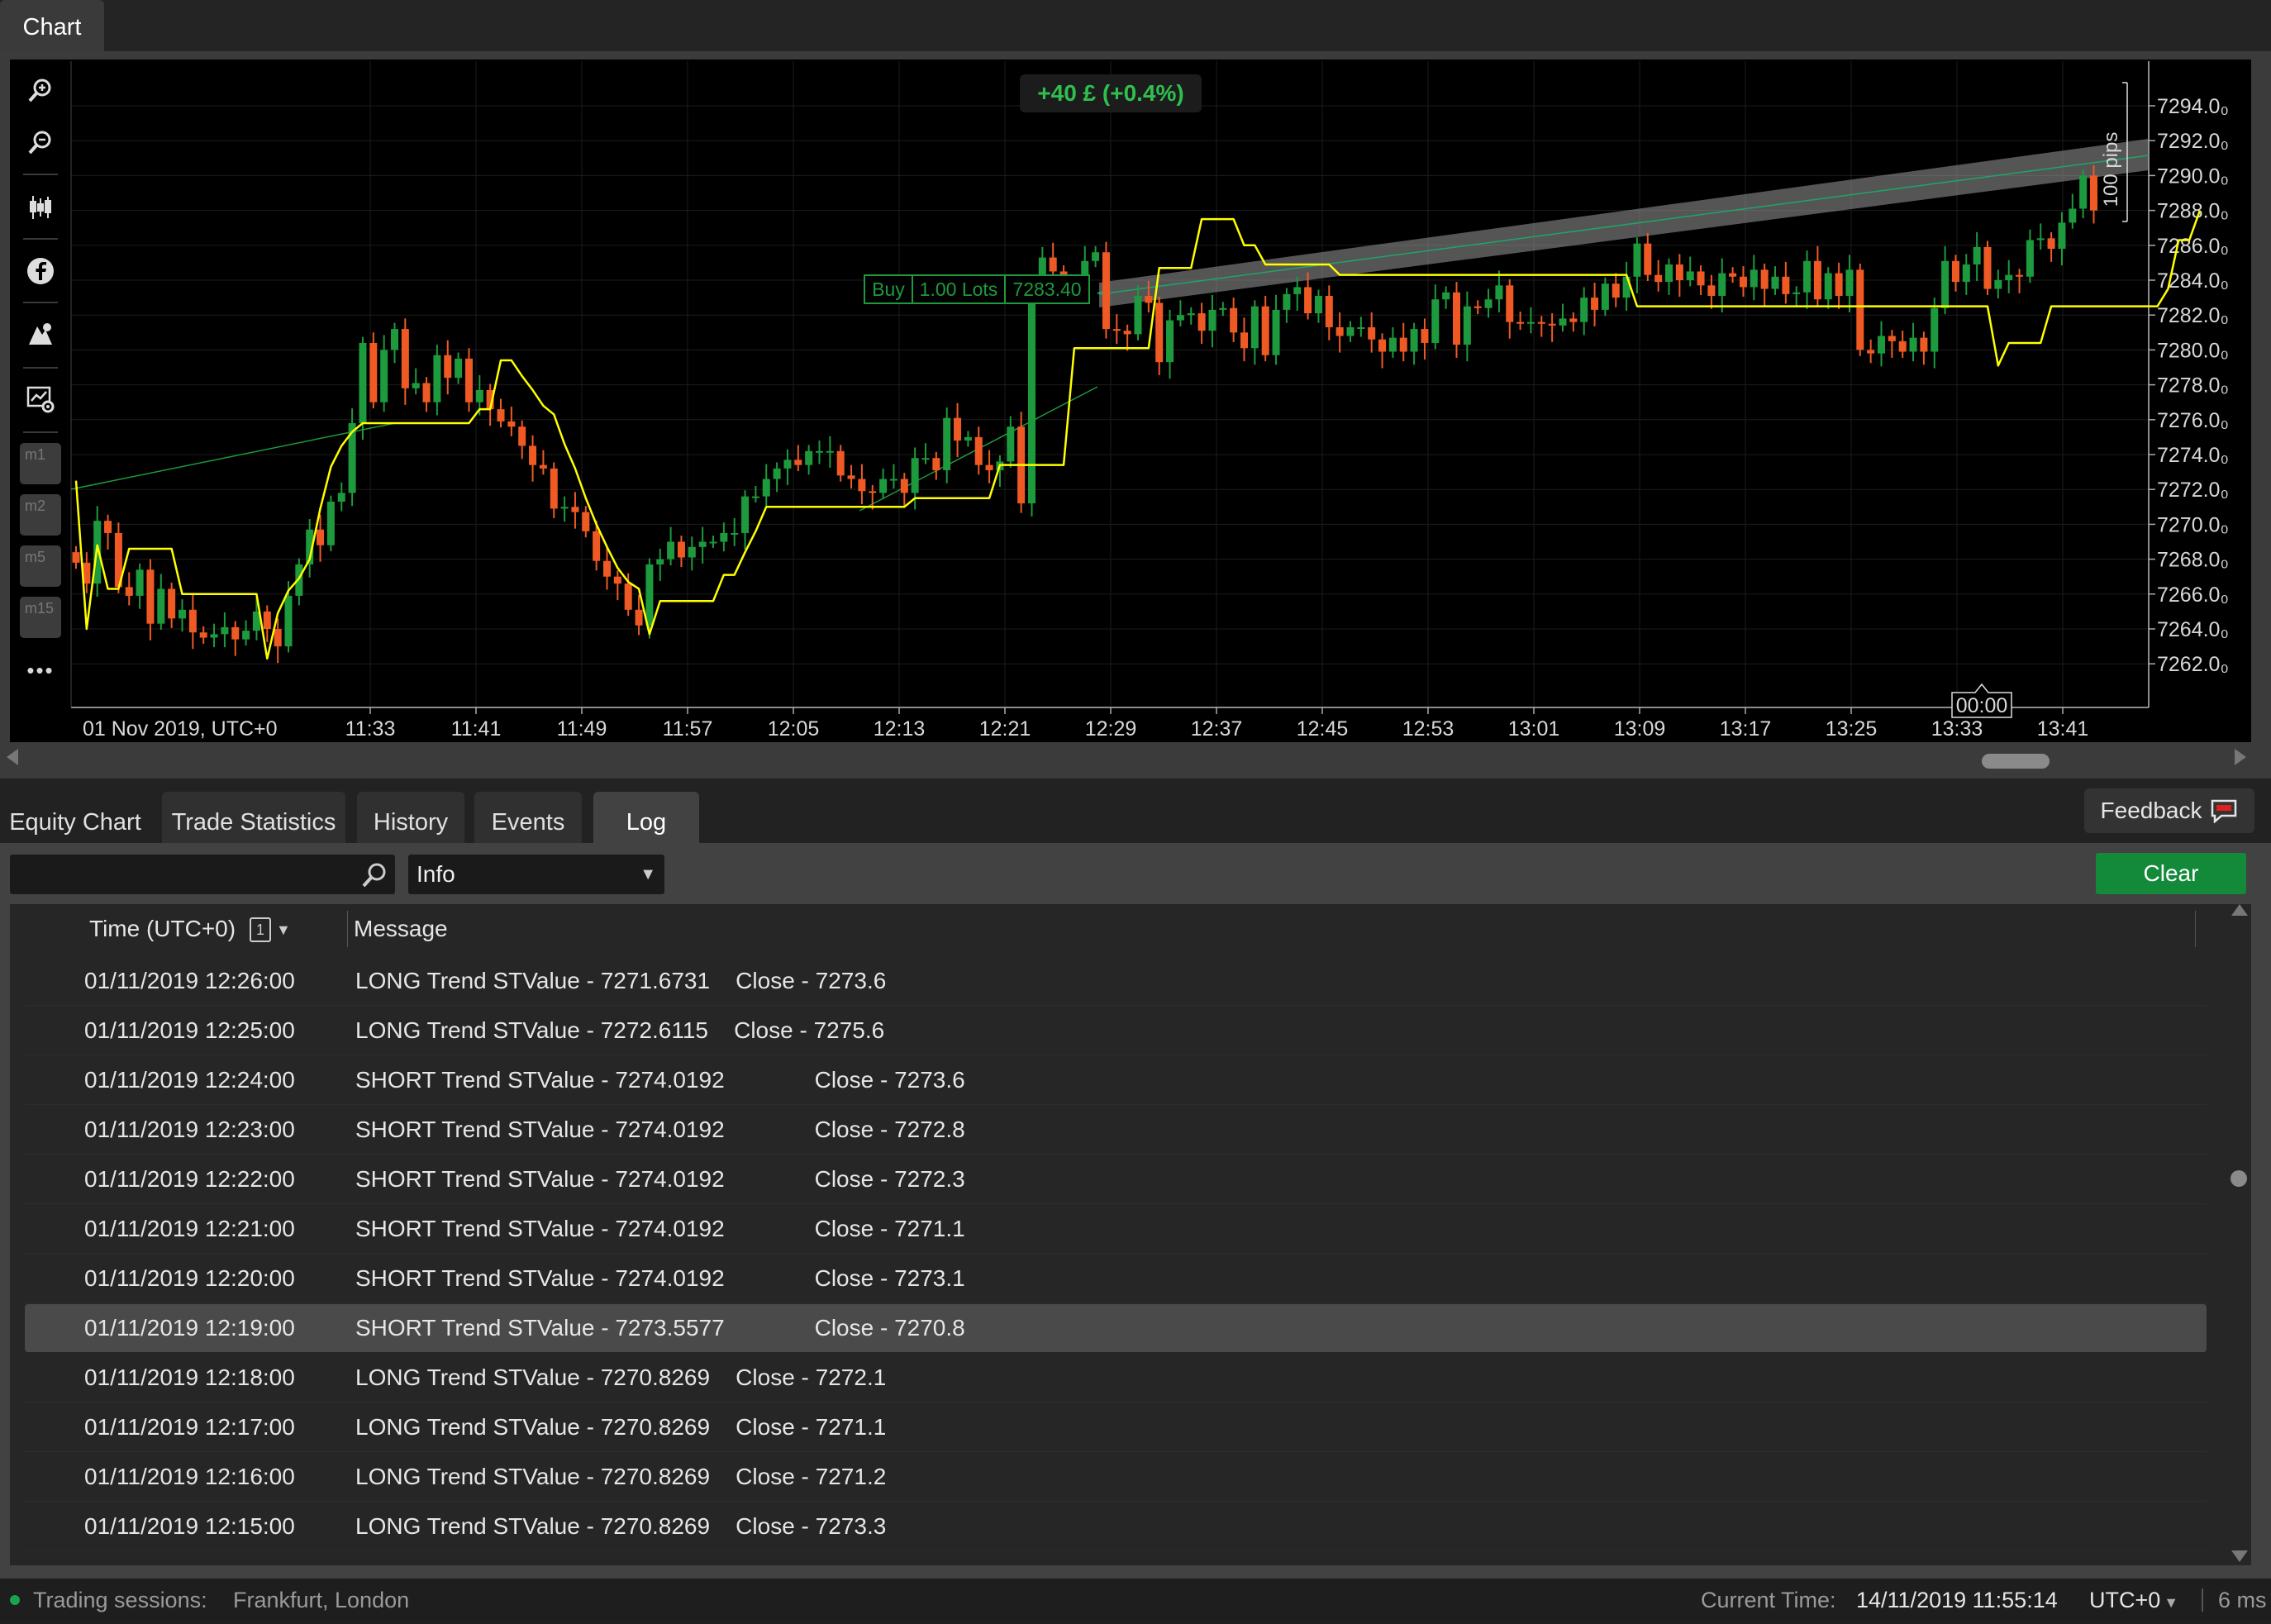  Describe the element at coordinates (582, 729) in the screenshot. I see `x-tick-label: 11:49` at that location.